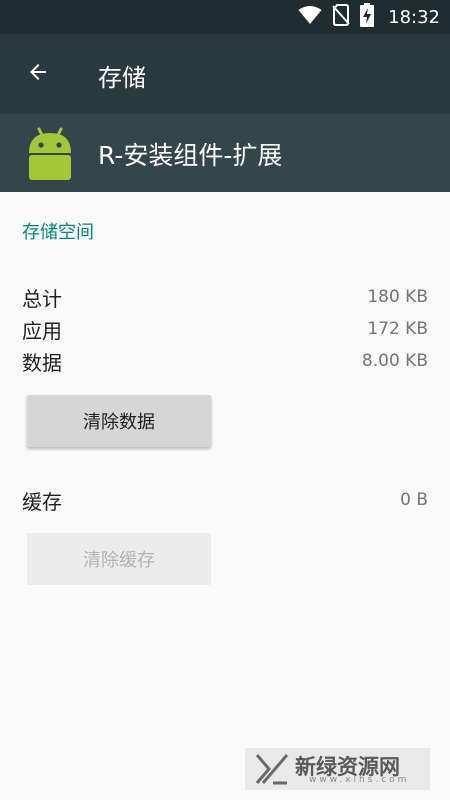 Image resolution: width=450 pixels, height=800 pixels. What do you see at coordinates (310, 17) in the screenshot?
I see `wifi-icon` at bounding box center [310, 17].